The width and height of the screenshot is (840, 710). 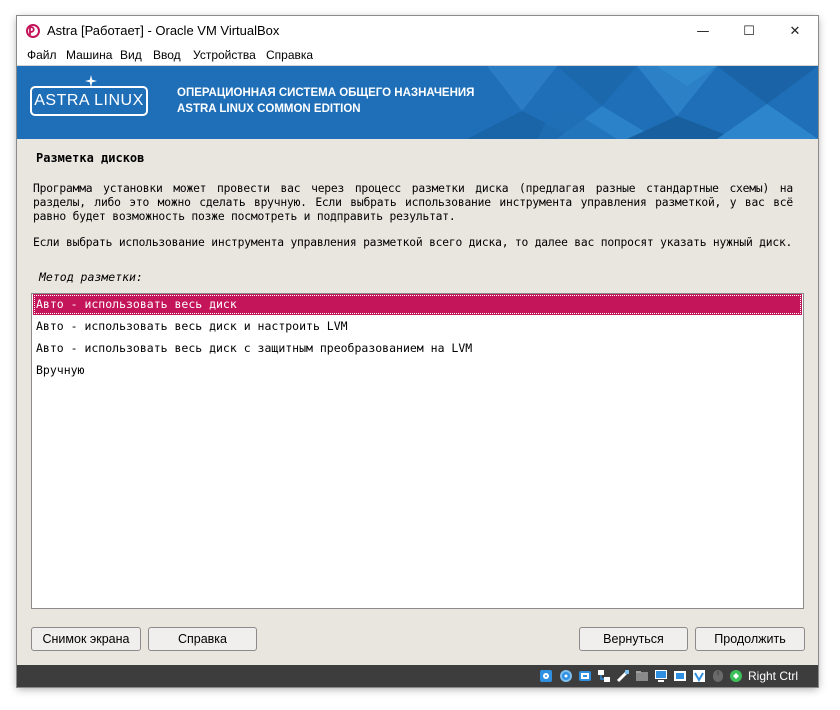 I want to click on astra-logo: ASTRA LINUX, so click(x=89, y=95).